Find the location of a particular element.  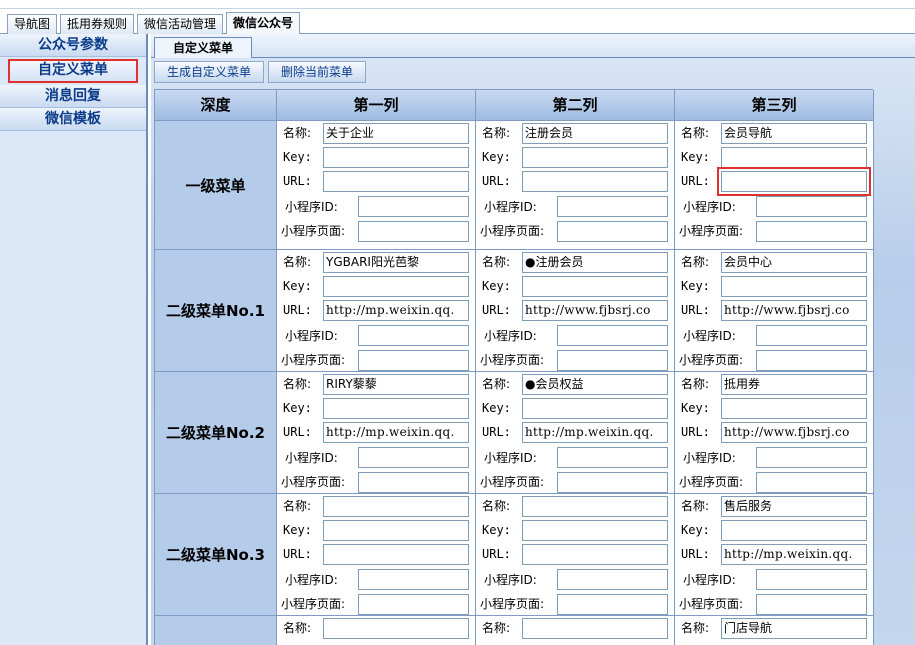

generate-menu-button: 生成自定义菜单 is located at coordinates (209, 72).